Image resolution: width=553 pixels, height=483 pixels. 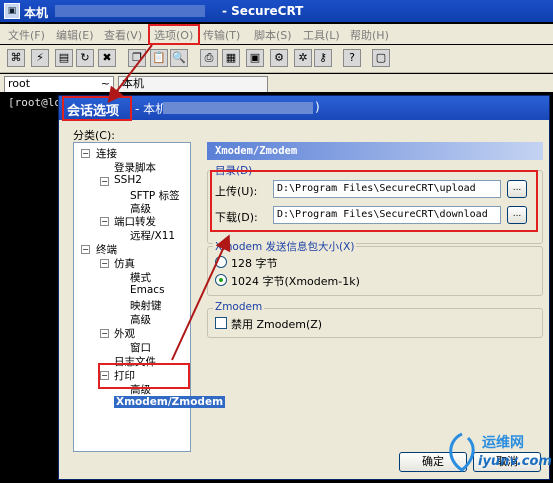 I want to click on highlight-dialog-title, so click(x=97, y=108).